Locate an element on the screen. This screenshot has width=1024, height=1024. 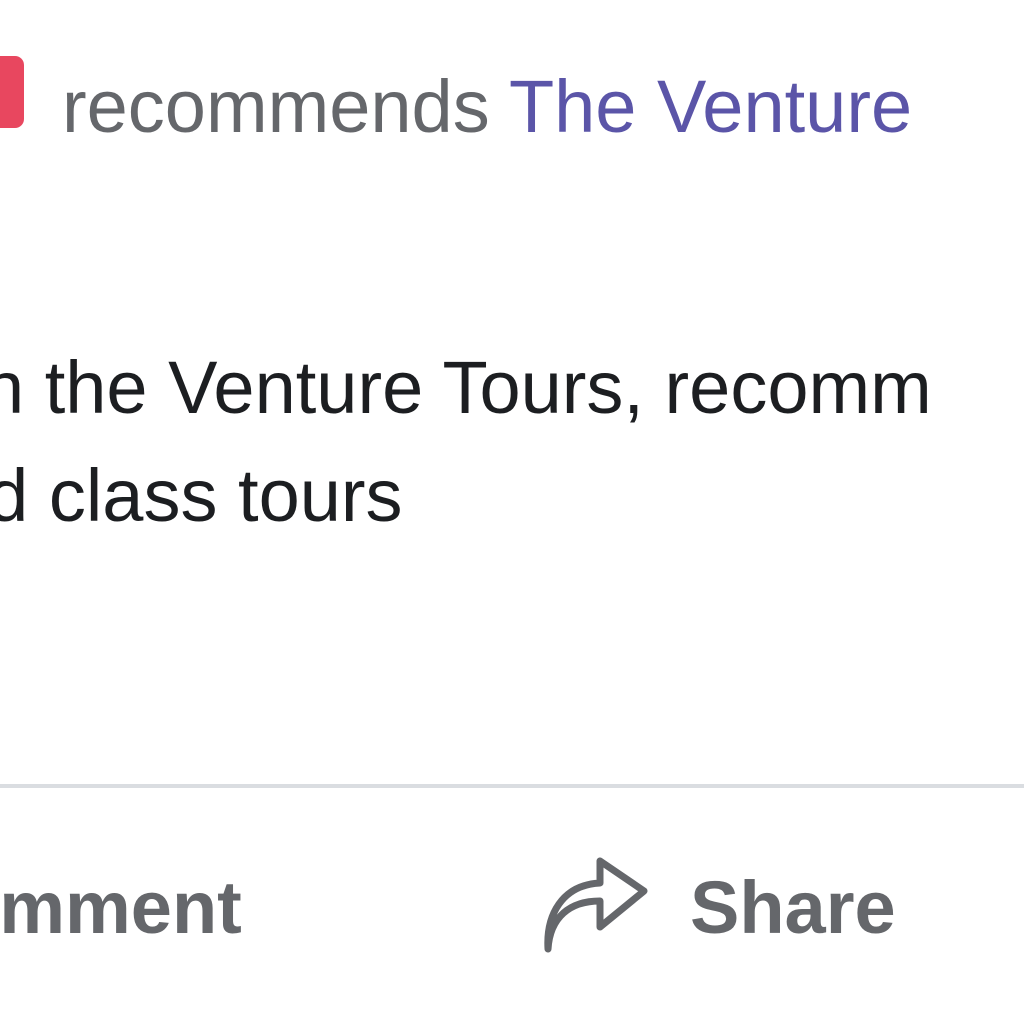
post-body-line: nd class tours is located at coordinates (201, 495).